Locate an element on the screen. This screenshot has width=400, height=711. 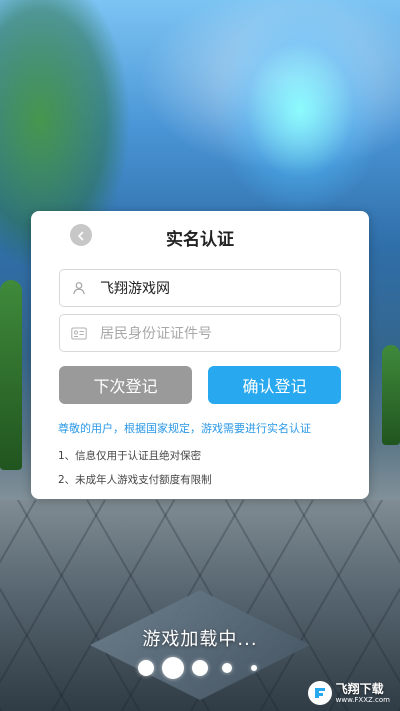
dialog-title: 实名认证 is located at coordinates (200, 240).